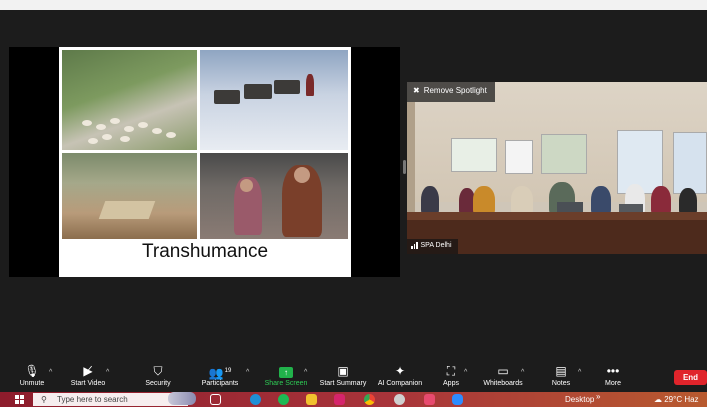 The width and height of the screenshot is (707, 407). What do you see at coordinates (519, 157) in the screenshot?
I see `wall-logo-board` at bounding box center [519, 157].